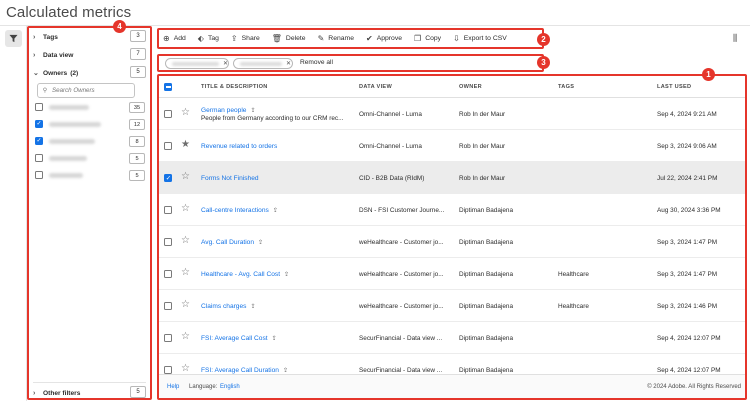 The image size is (750, 401). Describe the element at coordinates (50, 37) in the screenshot. I see `filter-tags-label: Tags` at that location.